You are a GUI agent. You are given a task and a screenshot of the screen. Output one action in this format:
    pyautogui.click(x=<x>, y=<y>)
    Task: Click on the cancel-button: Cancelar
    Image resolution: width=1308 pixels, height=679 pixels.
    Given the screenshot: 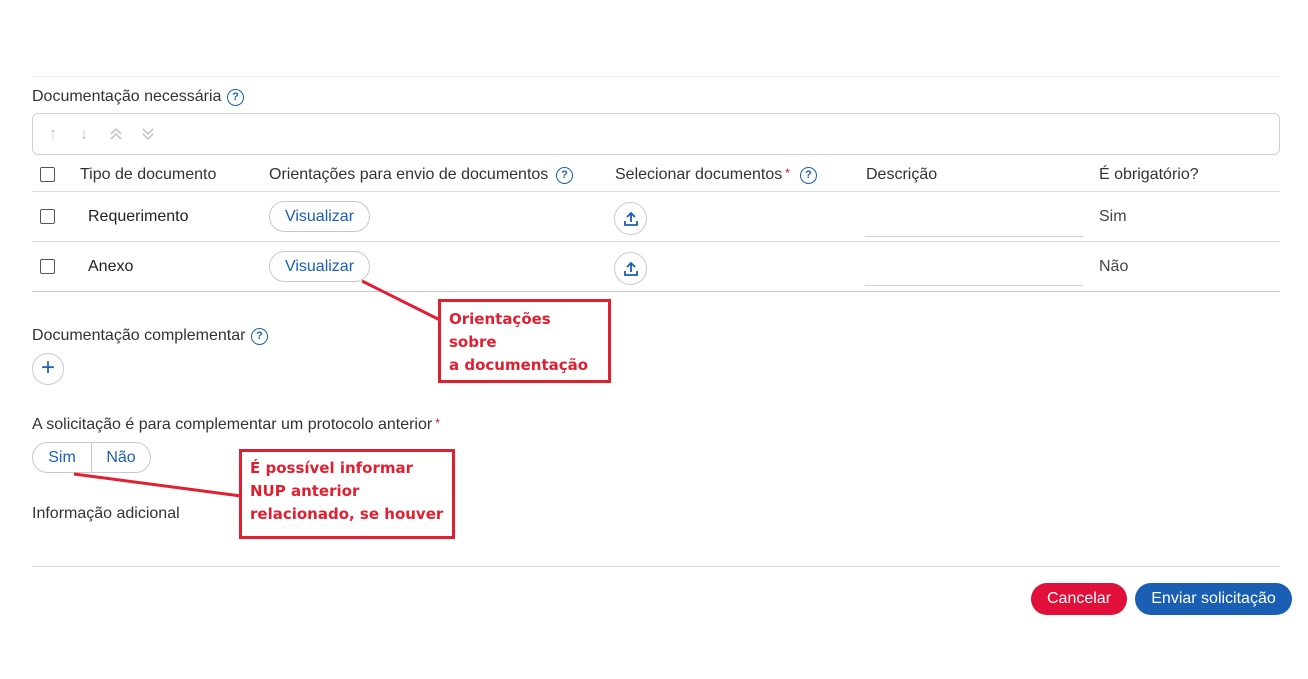 What is the action you would take?
    pyautogui.click(x=1079, y=599)
    